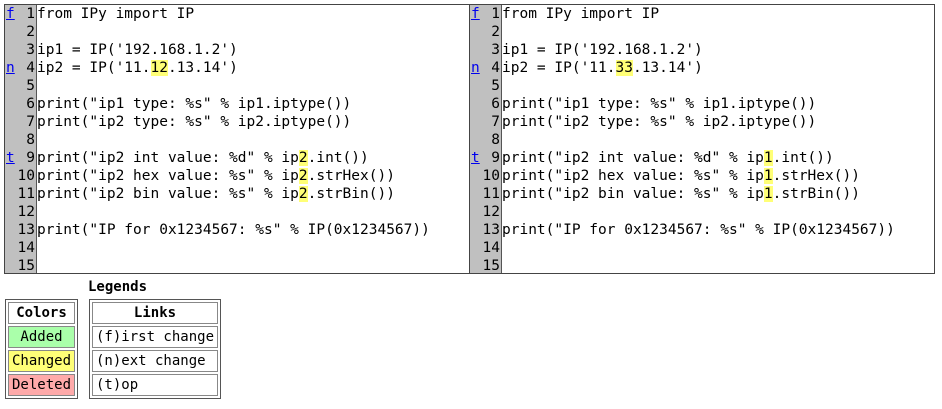 The height and width of the screenshot is (409, 942). Describe the element at coordinates (155, 361) in the screenshot. I see `legend-next-change: (n)ext change` at that location.